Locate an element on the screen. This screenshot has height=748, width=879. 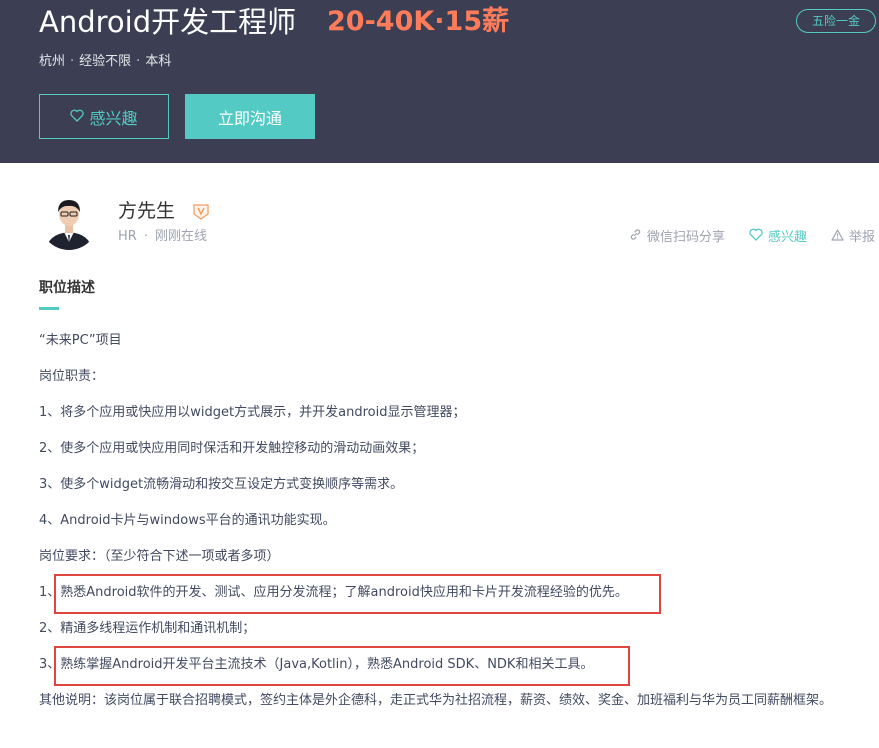
verified-v-icon is located at coordinates (201, 211).